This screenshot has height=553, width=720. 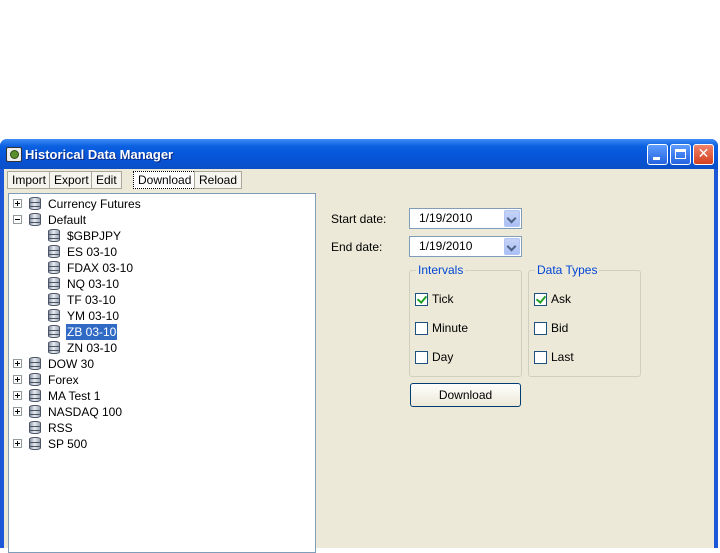 What do you see at coordinates (159, 348) in the screenshot?
I see `tree-item: ZN 03-10` at bounding box center [159, 348].